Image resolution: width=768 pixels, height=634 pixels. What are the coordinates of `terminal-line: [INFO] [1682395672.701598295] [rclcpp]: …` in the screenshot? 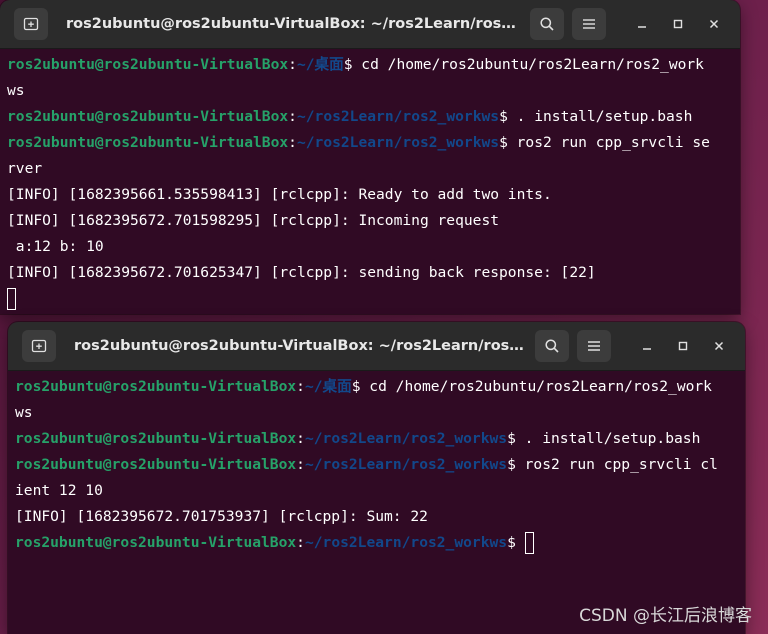 It's located at (253, 220).